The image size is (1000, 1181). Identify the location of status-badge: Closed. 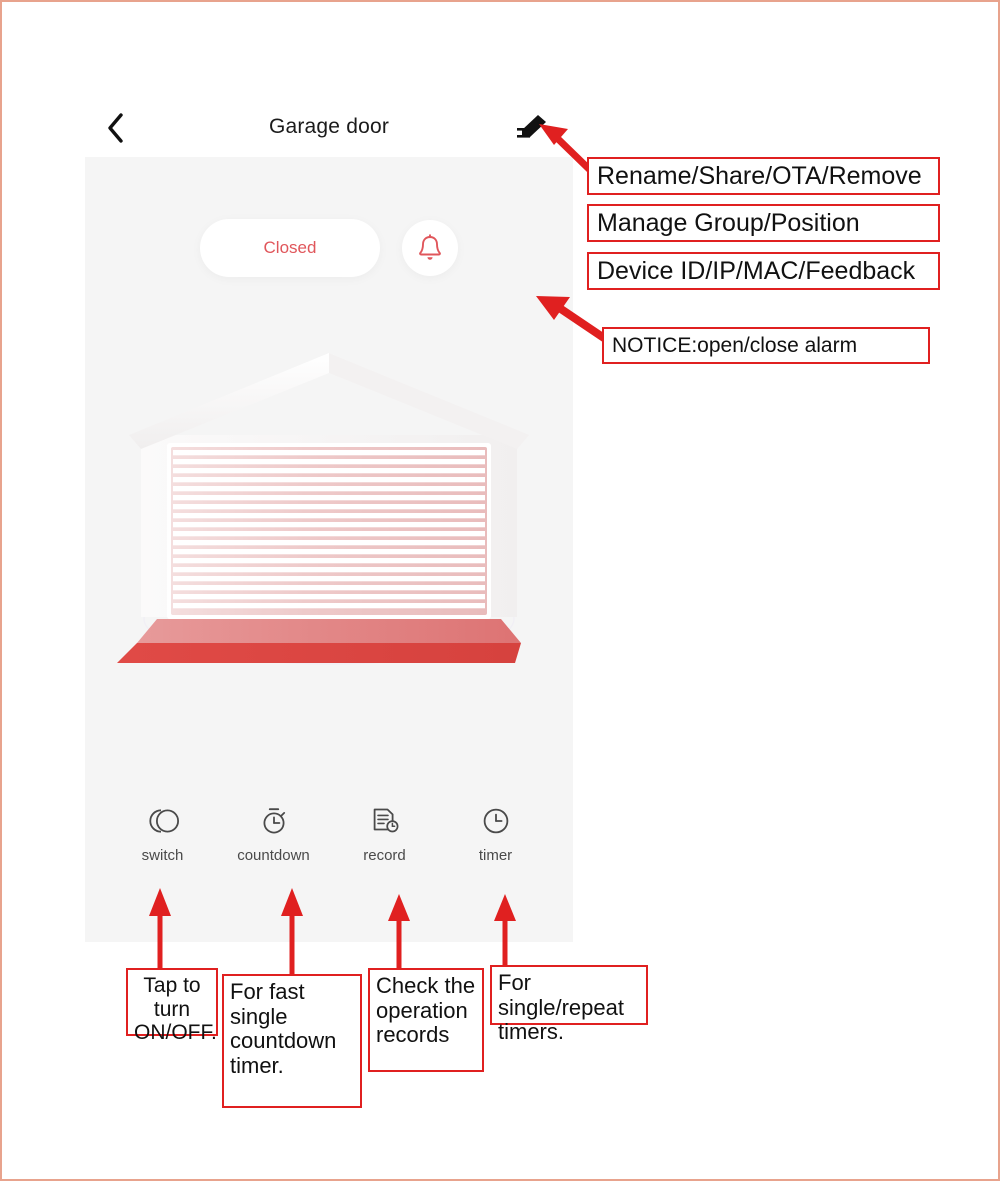
(290, 248).